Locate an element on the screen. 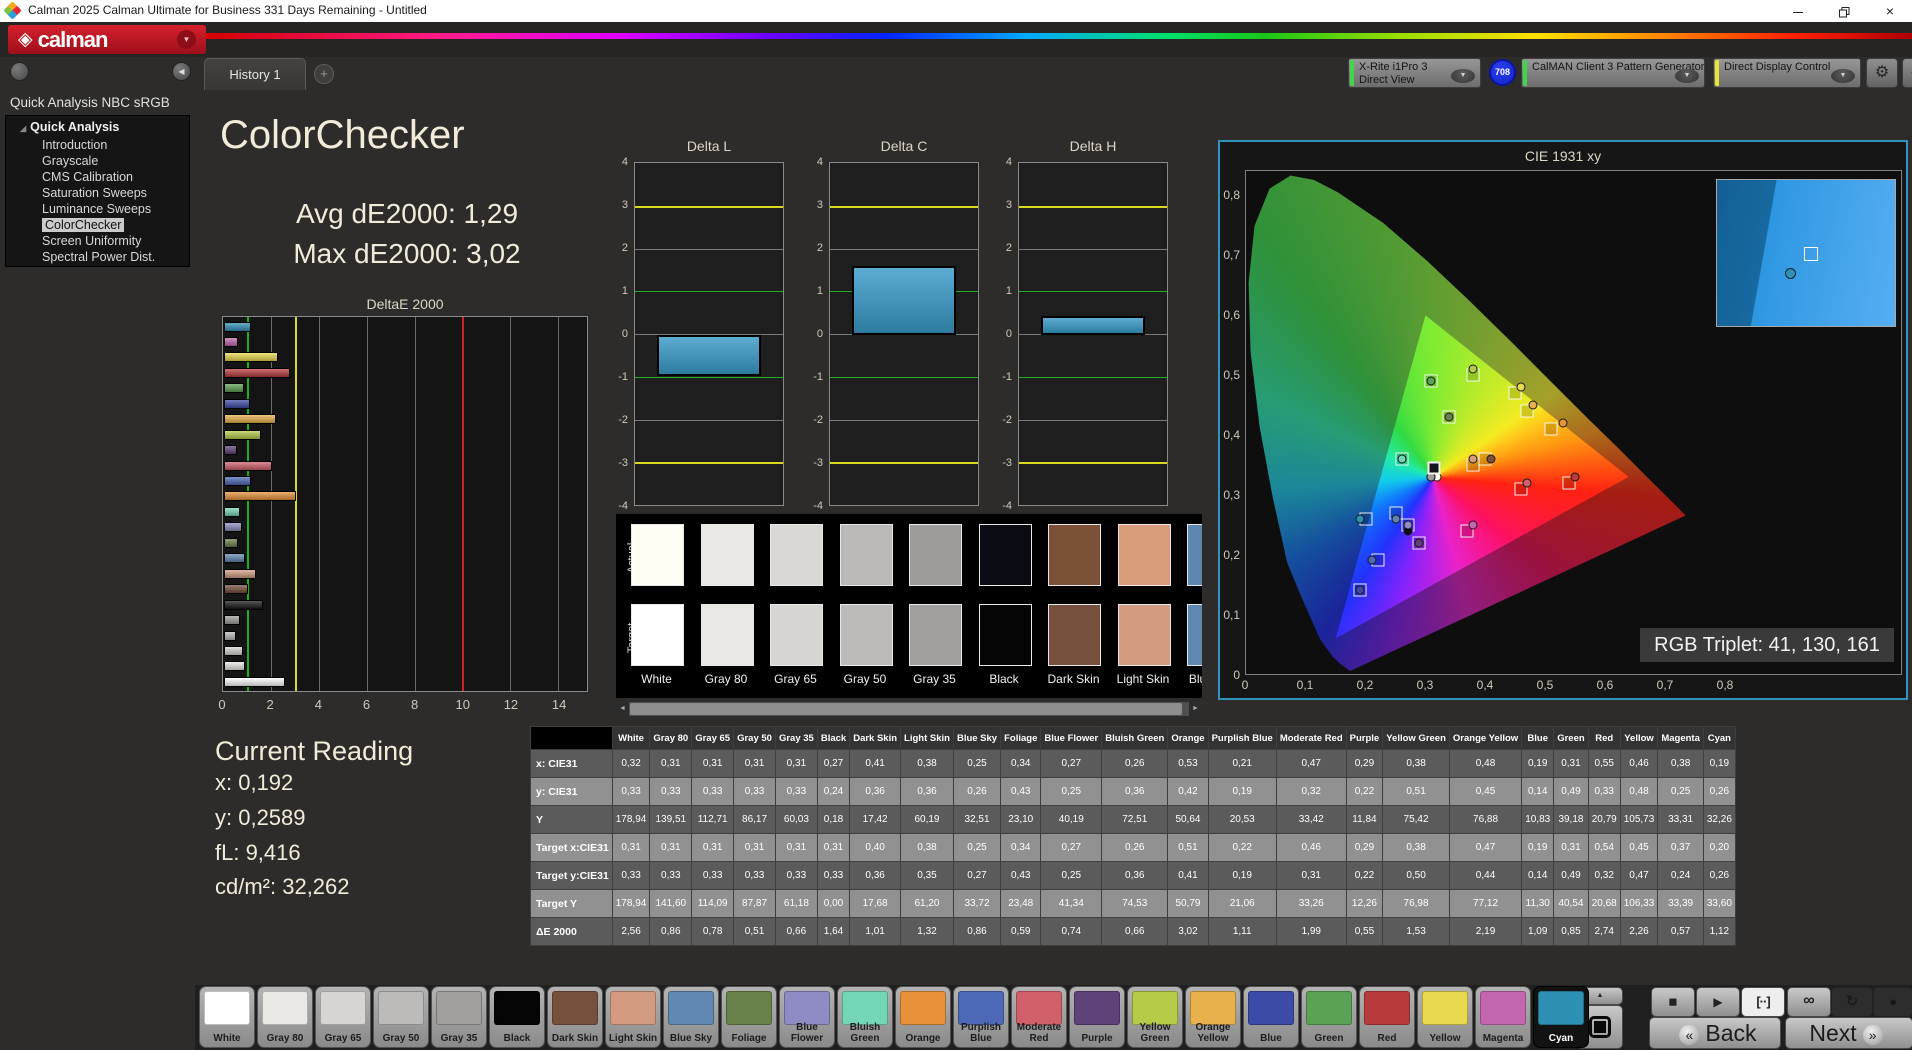  pattern-button-white: White is located at coordinates (227, 1017).